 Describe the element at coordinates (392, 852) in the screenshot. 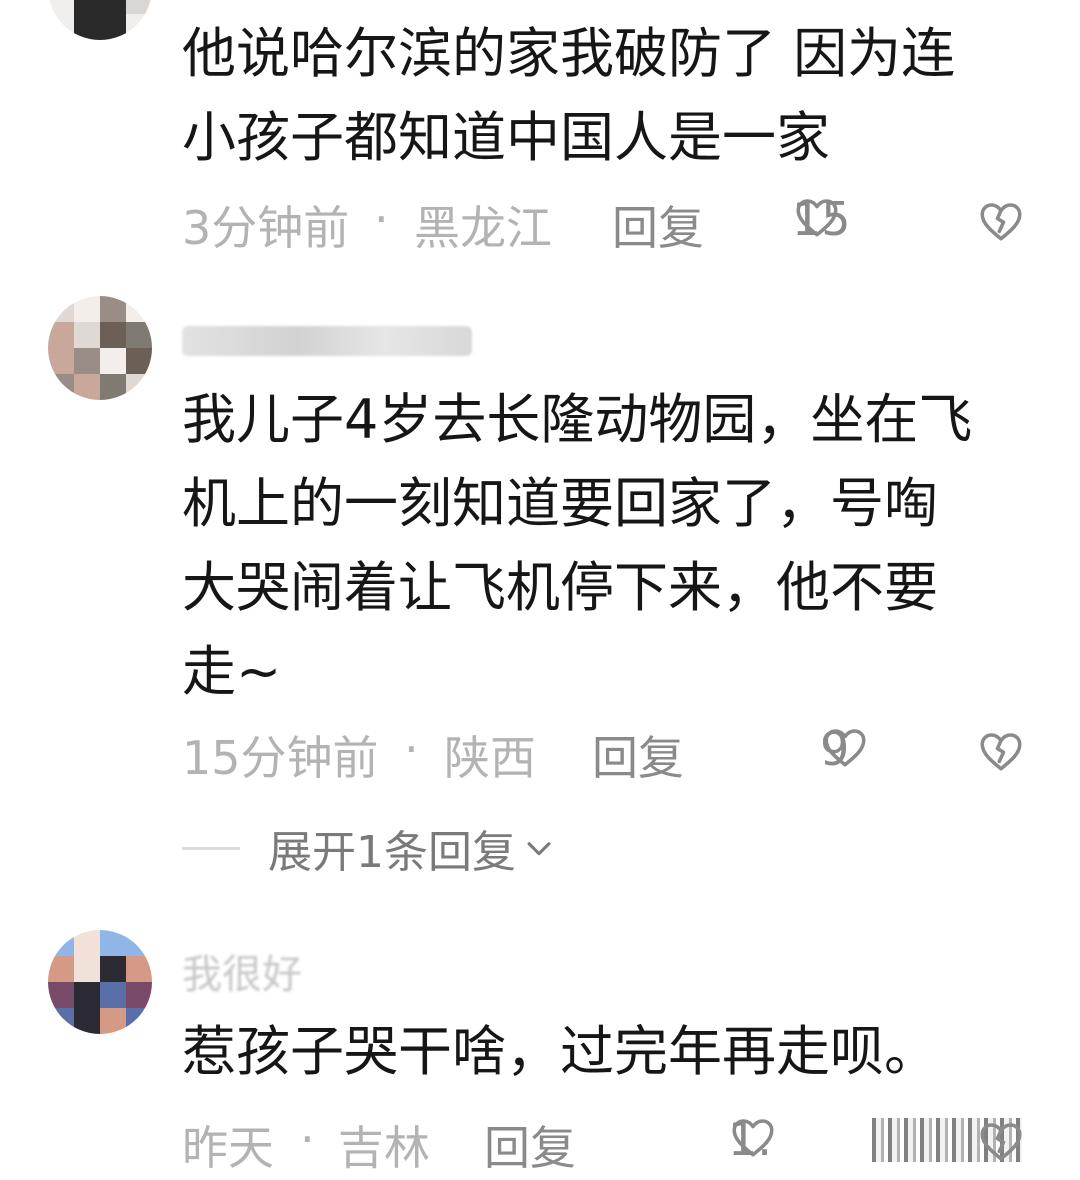

I see `expand-replies-label: 展开1条回复` at that location.